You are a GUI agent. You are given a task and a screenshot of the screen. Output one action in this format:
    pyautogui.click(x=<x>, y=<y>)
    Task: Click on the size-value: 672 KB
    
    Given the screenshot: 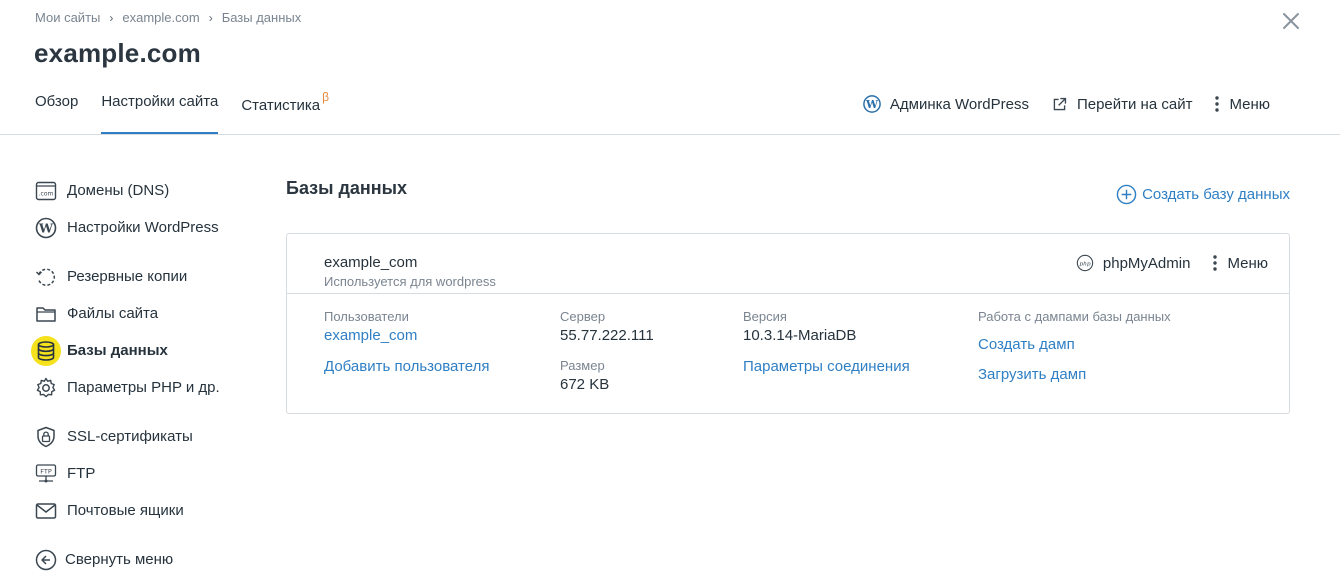 What is the action you would take?
    pyautogui.click(x=585, y=384)
    